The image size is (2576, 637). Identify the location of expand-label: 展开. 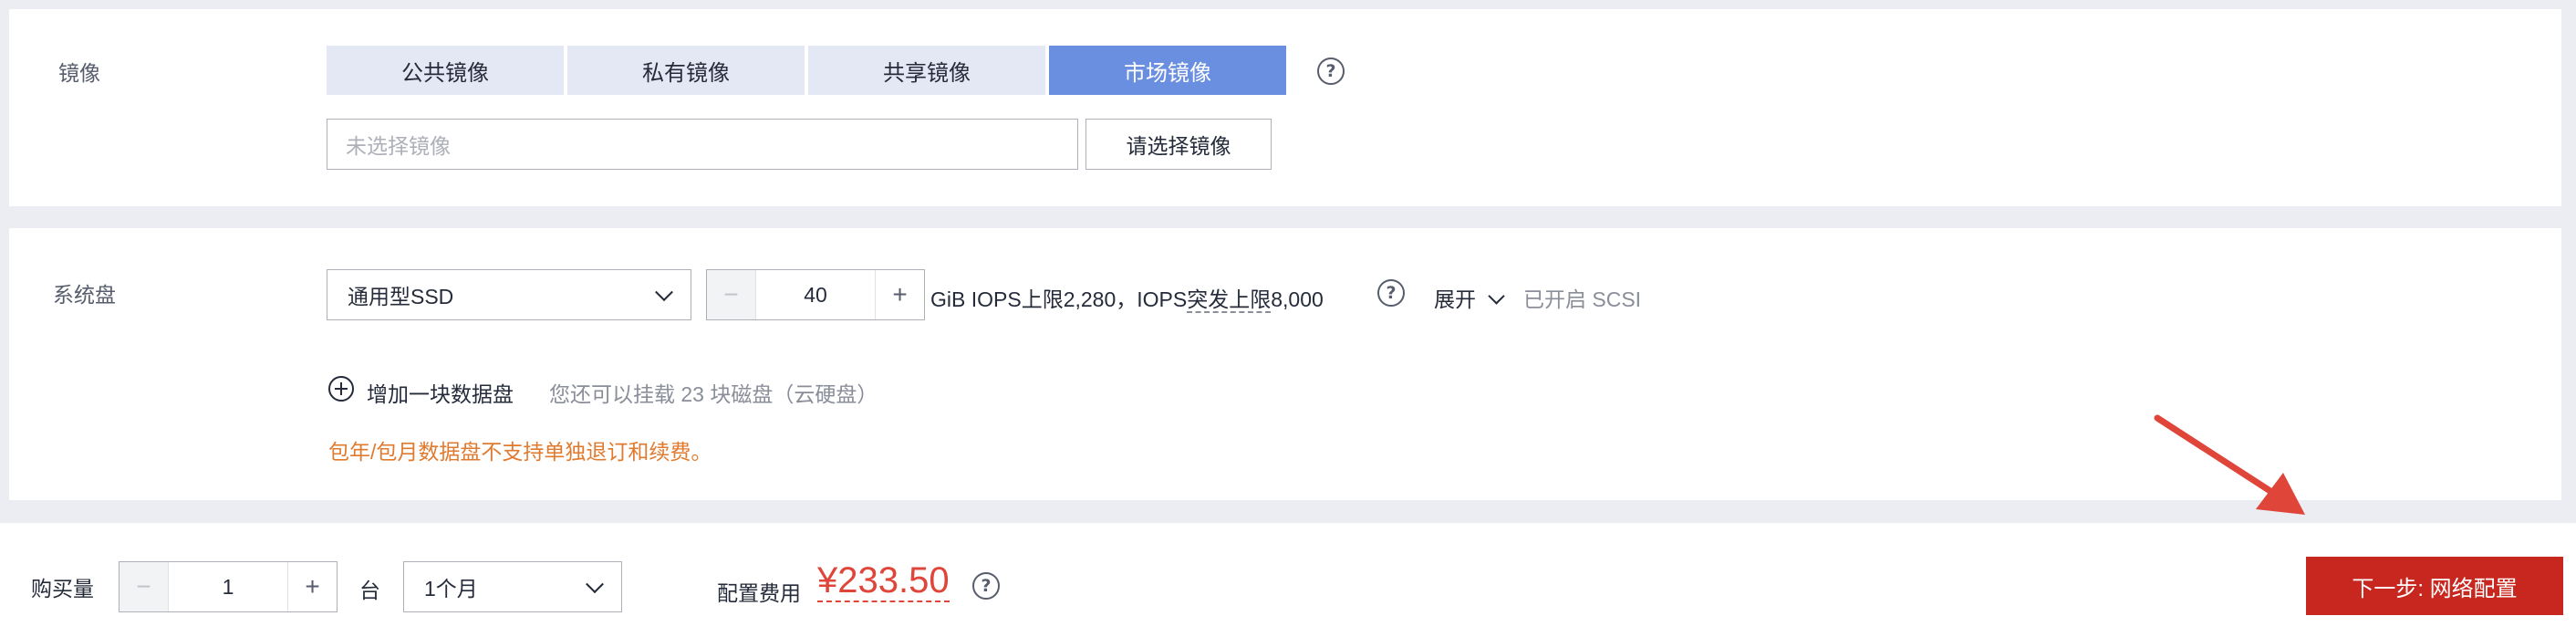
(1455, 299).